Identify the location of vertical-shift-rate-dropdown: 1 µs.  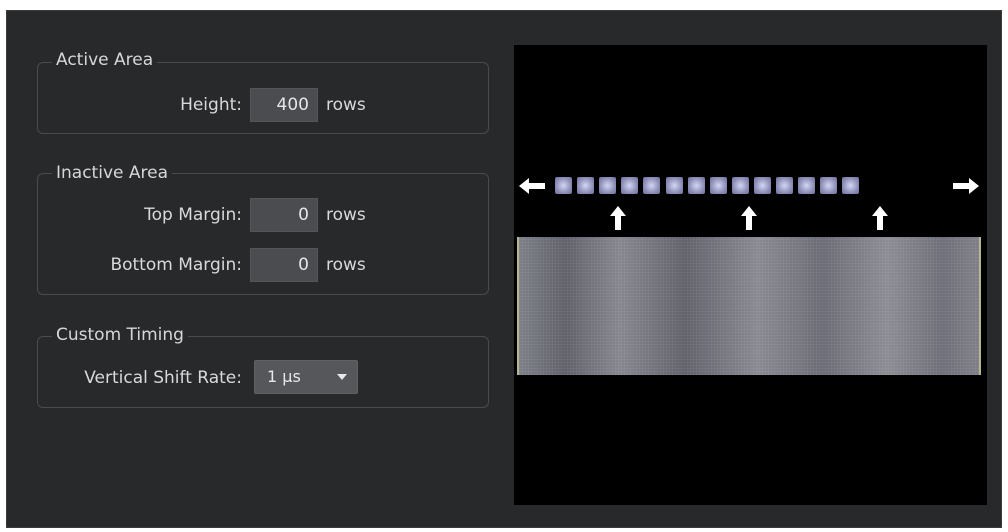
(306, 377).